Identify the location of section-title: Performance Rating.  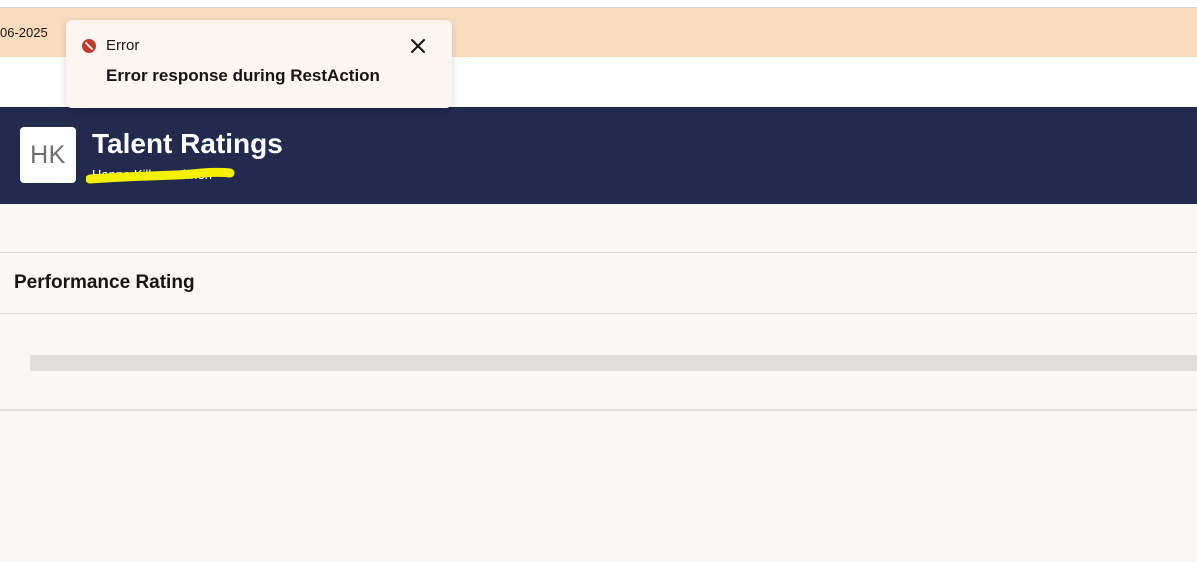
(104, 282).